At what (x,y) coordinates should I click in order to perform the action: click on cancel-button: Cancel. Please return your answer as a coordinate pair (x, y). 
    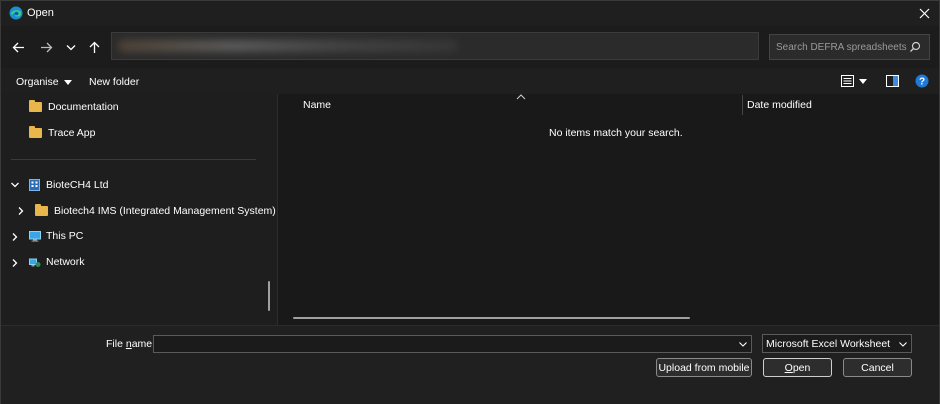
    Looking at the image, I should click on (877, 367).